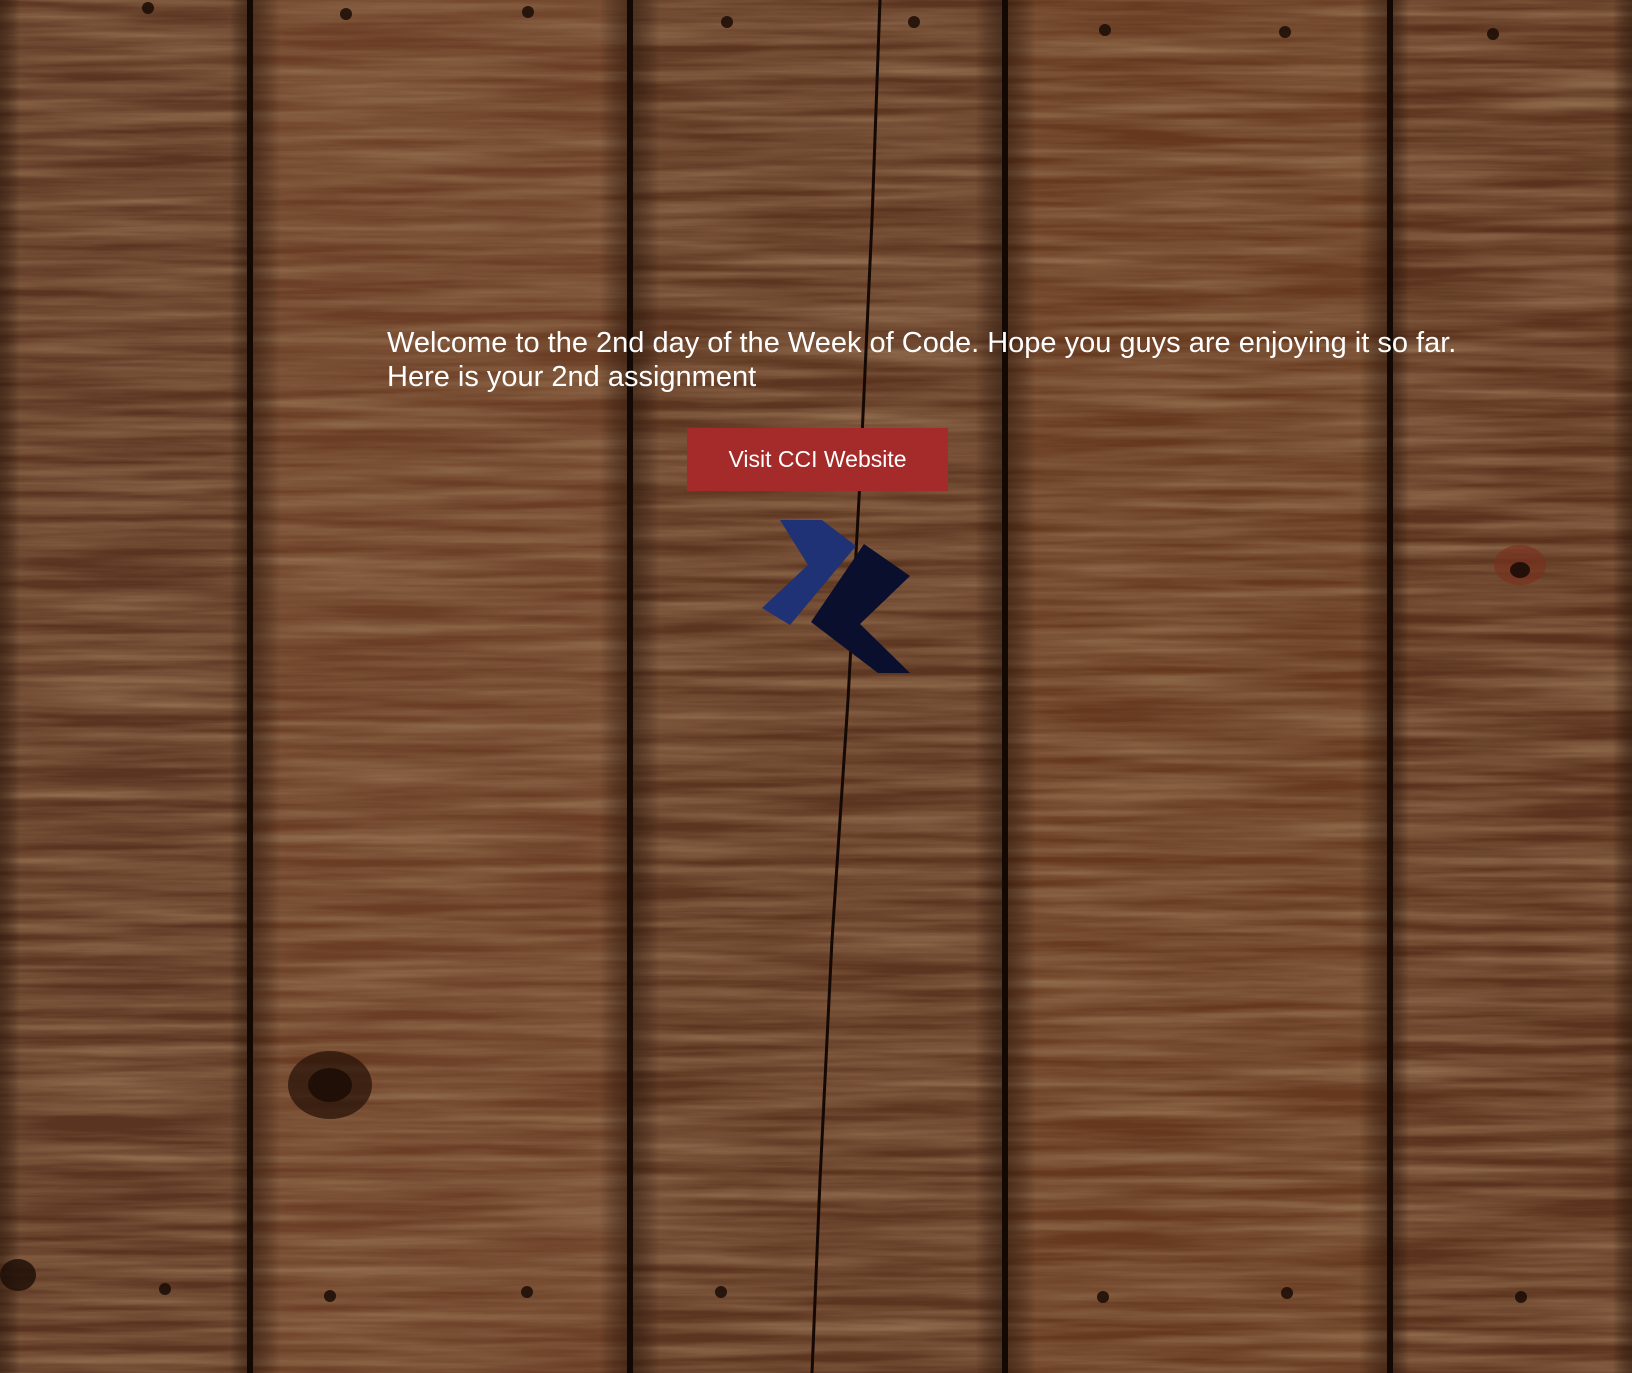 Image resolution: width=1632 pixels, height=1373 pixels. Describe the element at coordinates (837, 596) in the screenshot. I see `cci-chevron-logo-icon` at that location.